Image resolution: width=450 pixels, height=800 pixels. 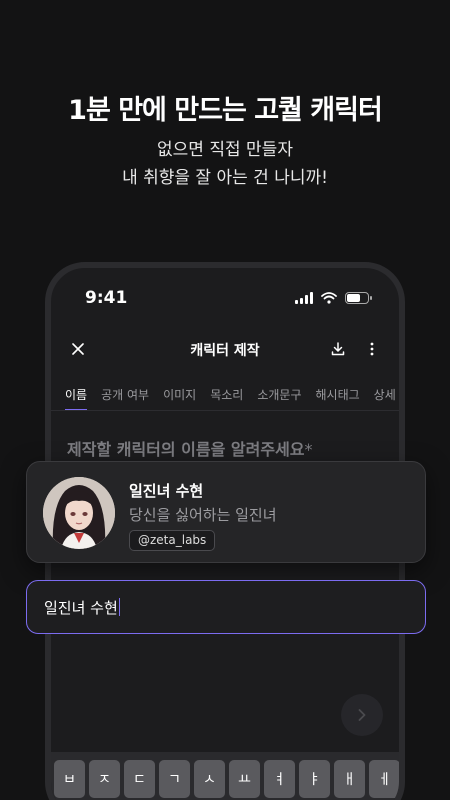 I want to click on key: ㅕ, so click(x=279, y=779).